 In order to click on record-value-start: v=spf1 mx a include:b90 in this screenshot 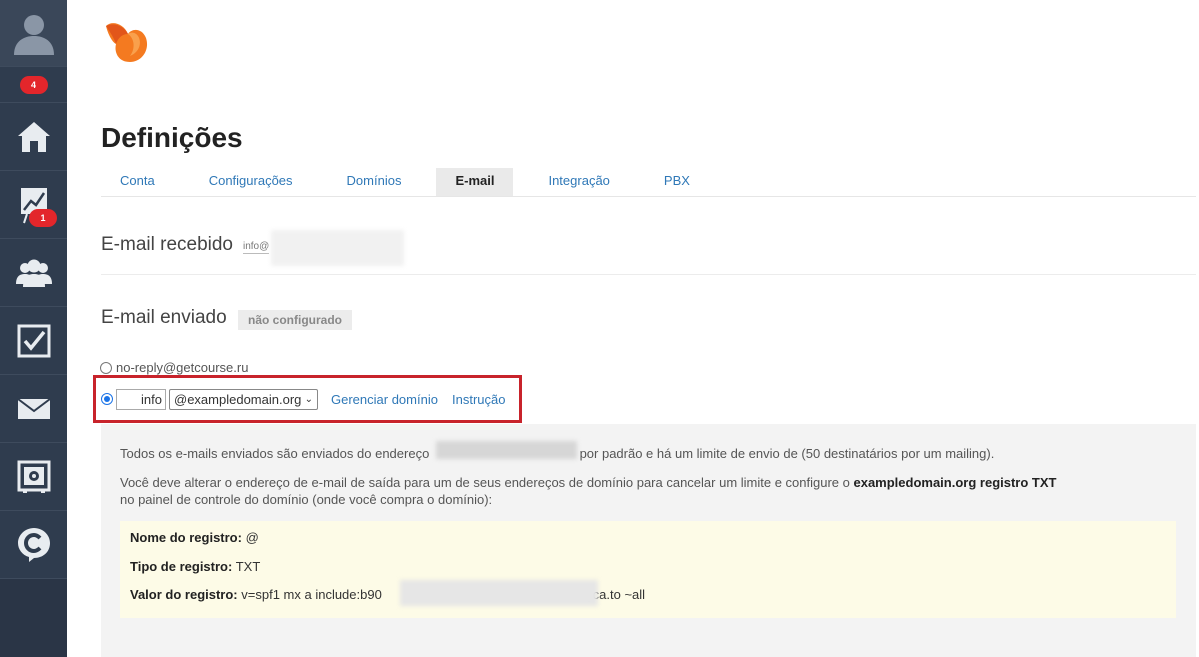, I will do `click(311, 594)`.